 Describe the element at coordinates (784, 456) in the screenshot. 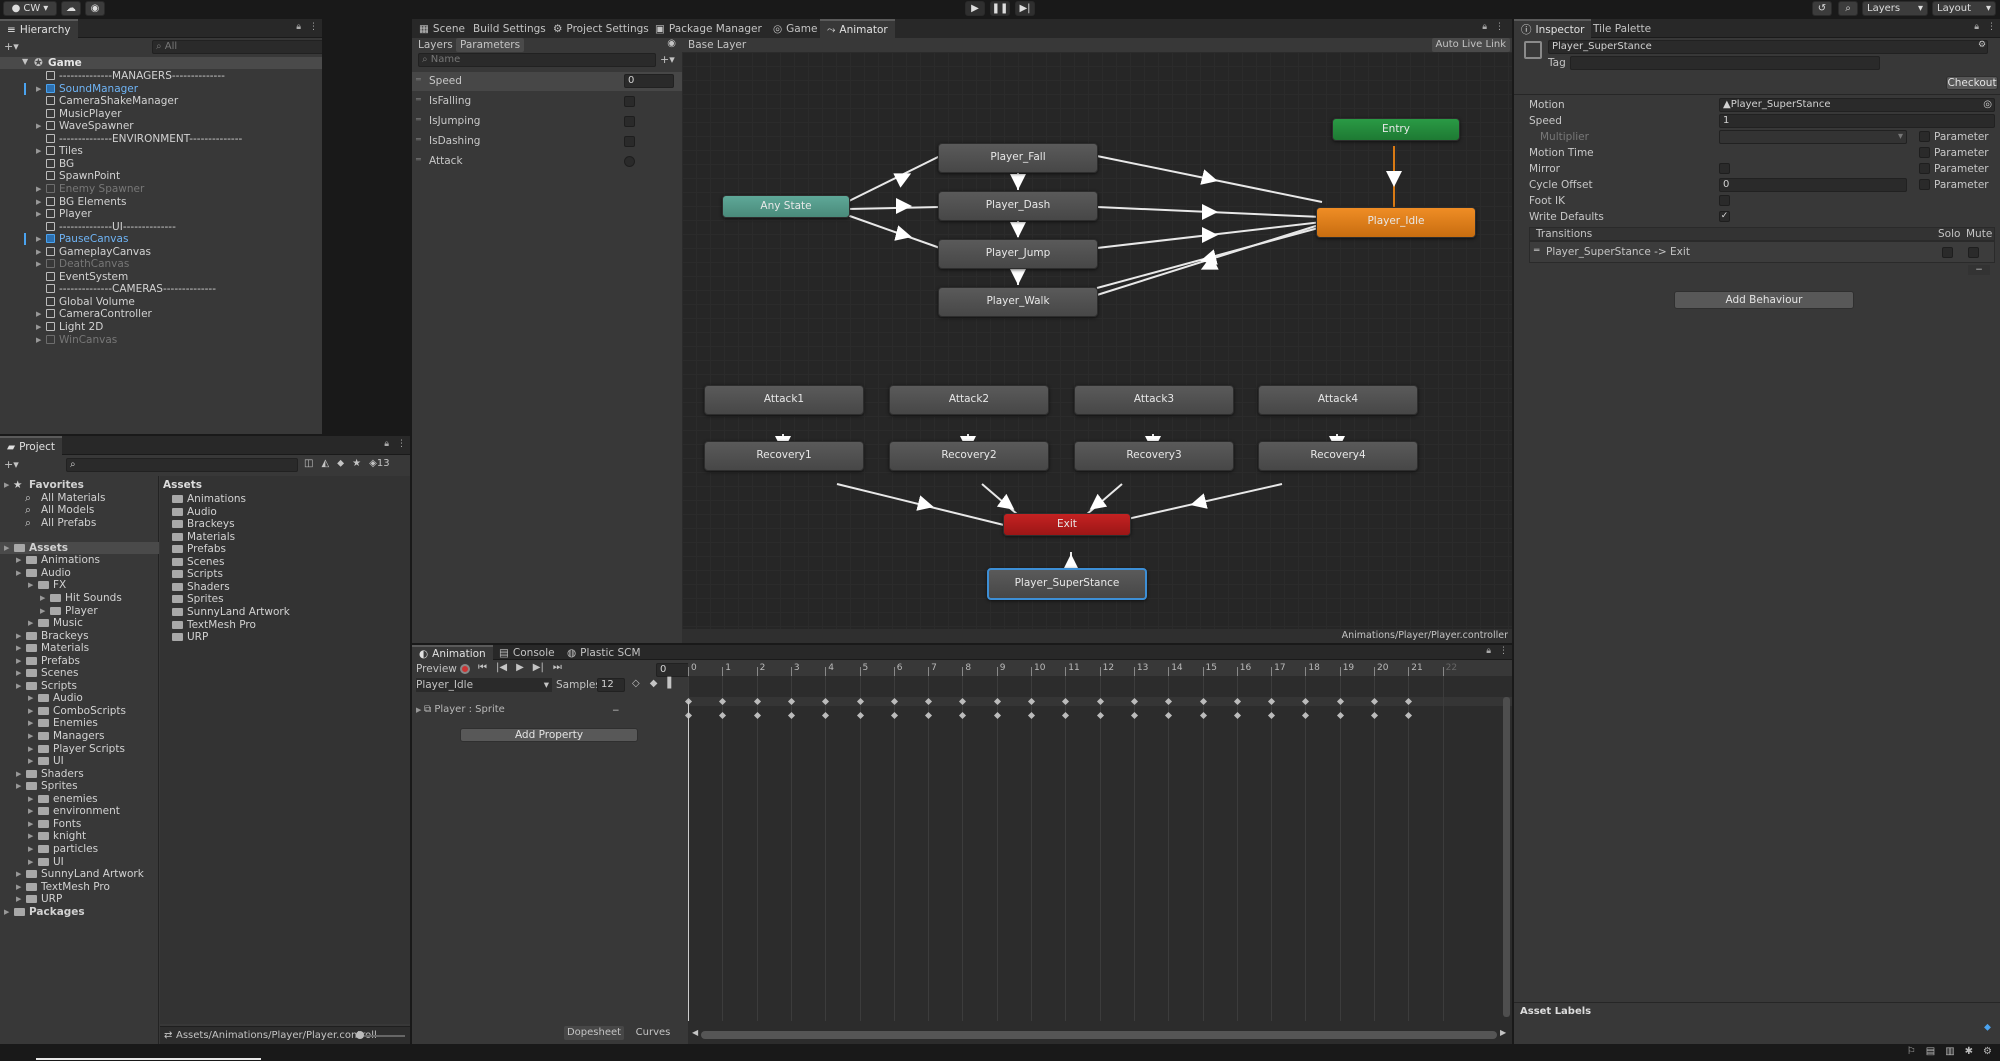

I see `state-recovery1: Recovery1` at that location.